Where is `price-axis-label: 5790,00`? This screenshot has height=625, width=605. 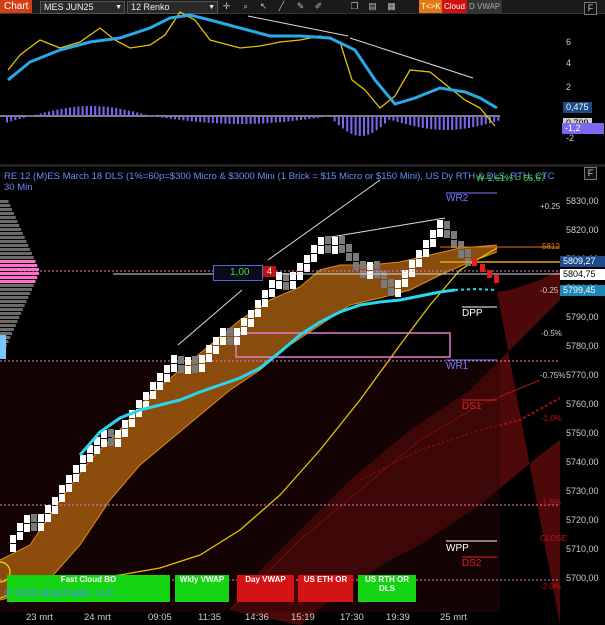
price-axis-label: 5790,00 is located at coordinates (582, 317).